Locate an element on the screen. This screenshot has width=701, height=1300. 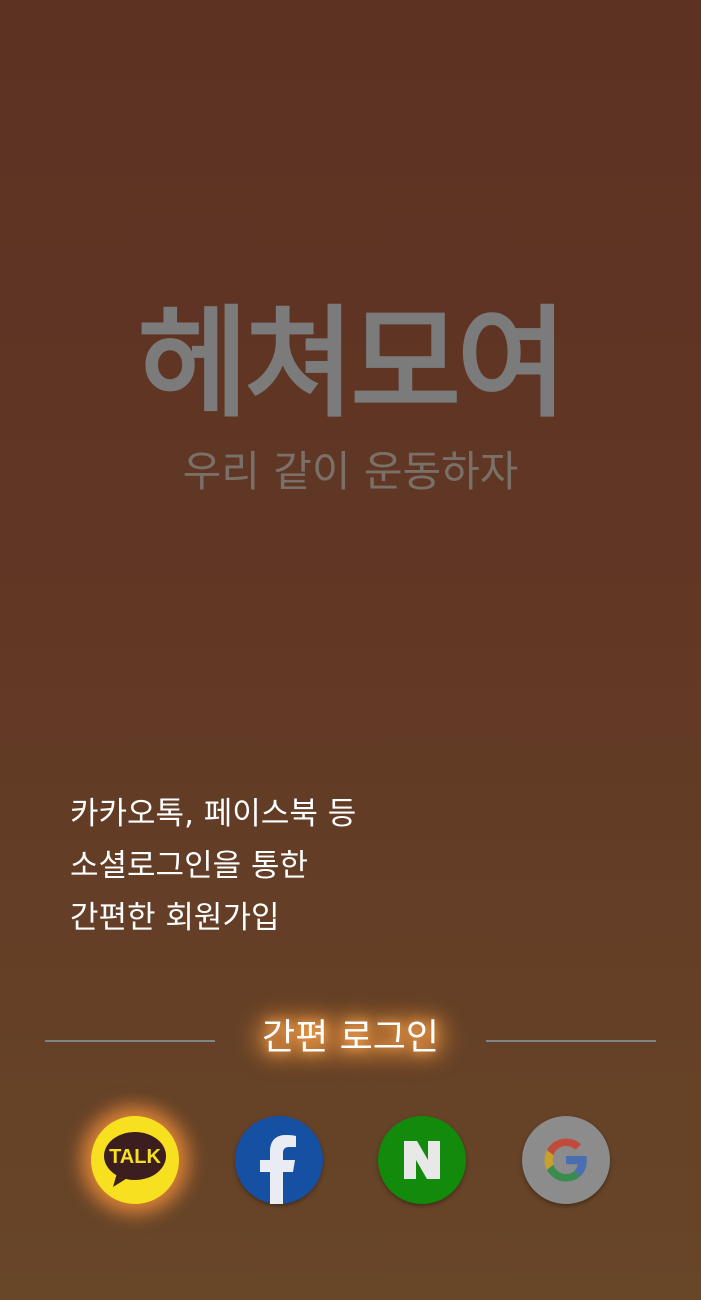
kakao-login-button: TALK is located at coordinates (135, 1160).